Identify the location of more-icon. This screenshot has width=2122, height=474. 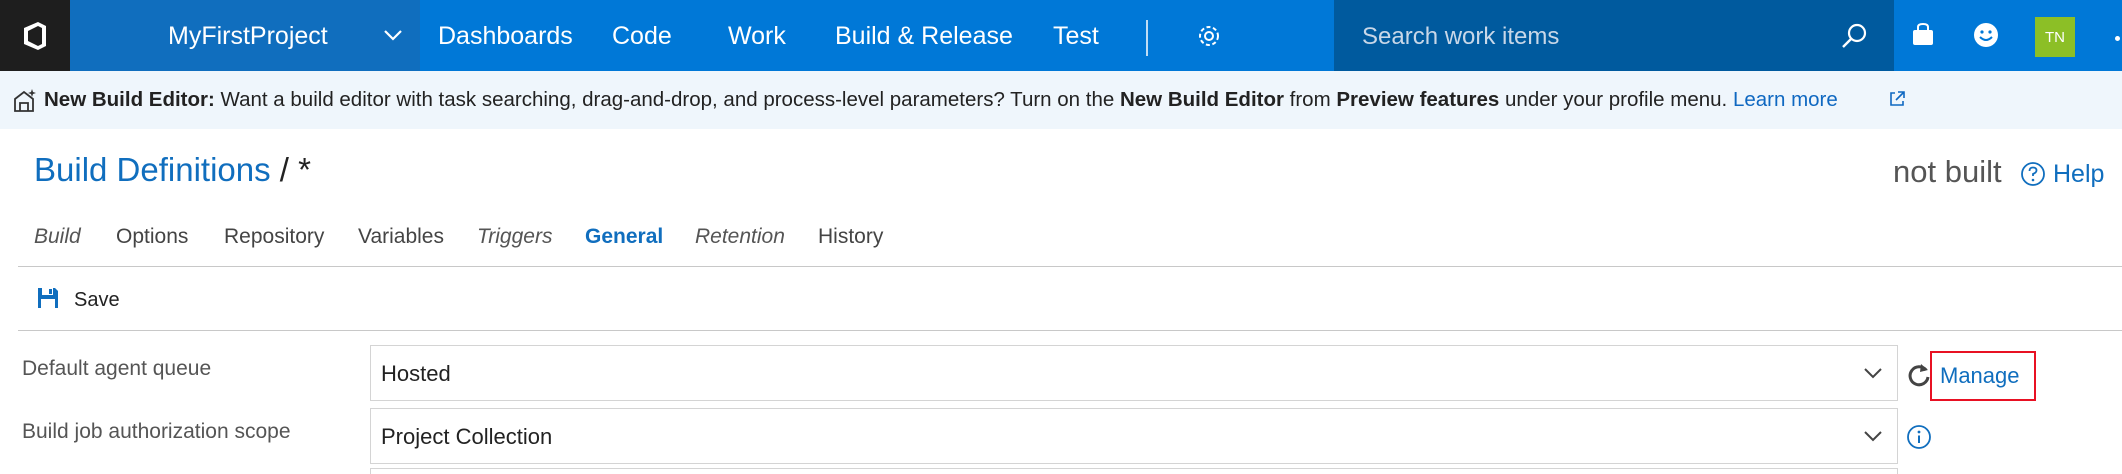
(2117, 38).